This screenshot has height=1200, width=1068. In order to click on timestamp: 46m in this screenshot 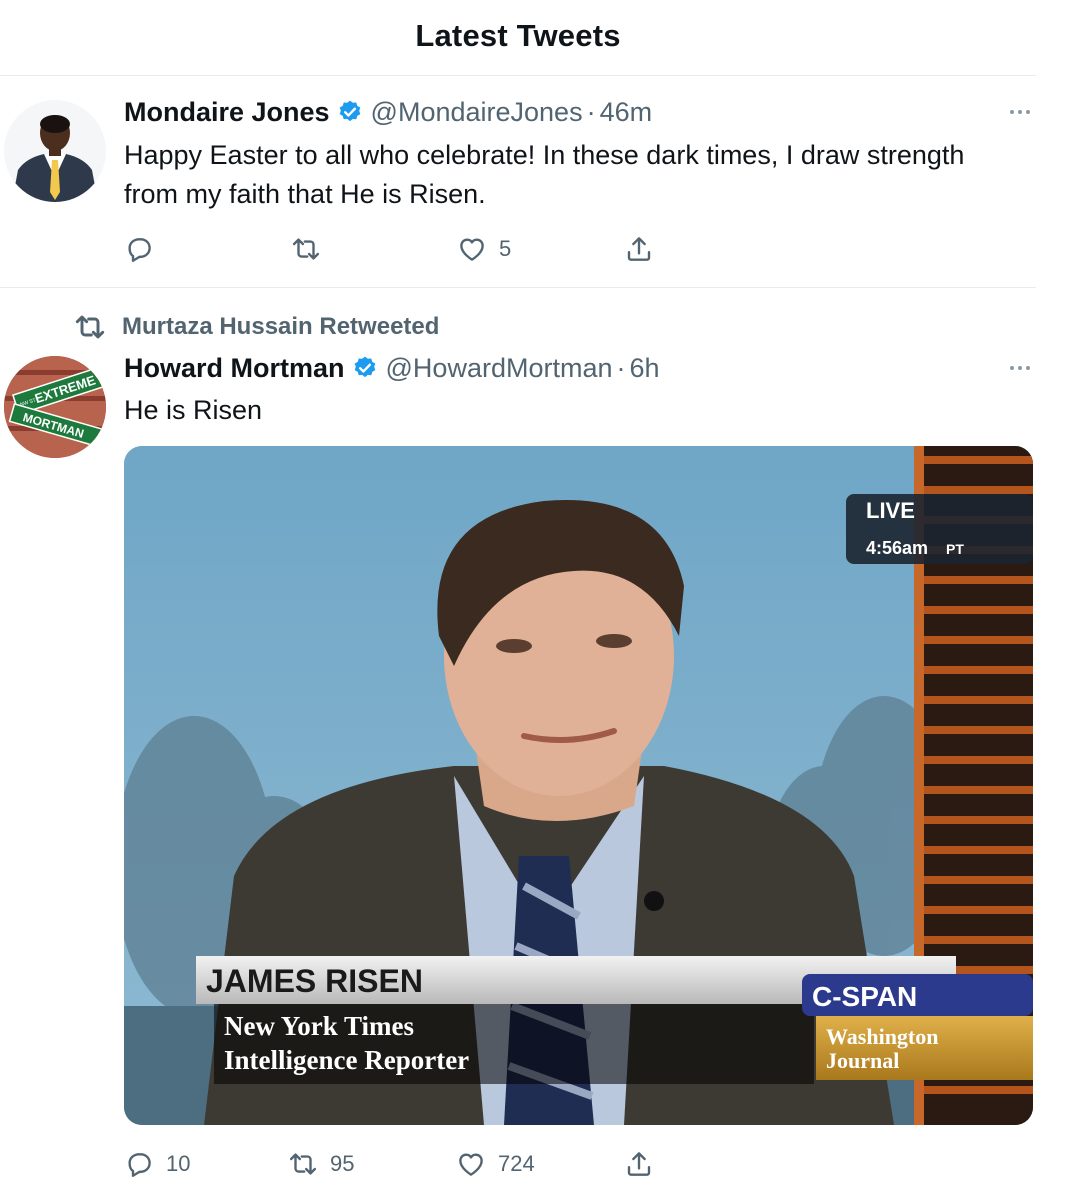, I will do `click(626, 112)`.